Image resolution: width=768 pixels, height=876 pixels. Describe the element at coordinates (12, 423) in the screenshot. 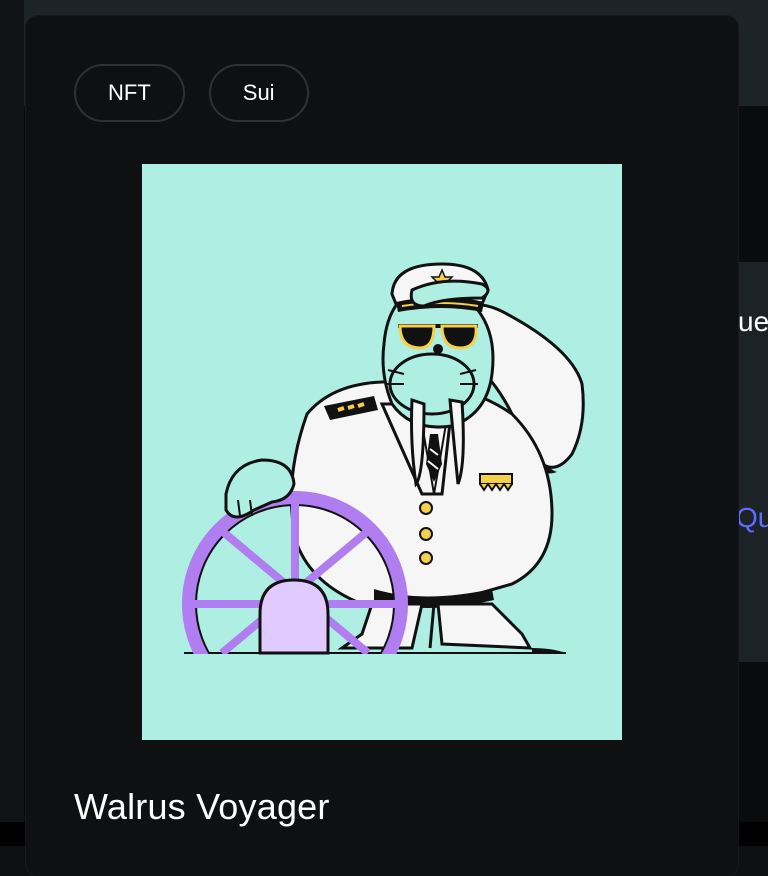

I see `background-left-strip` at that location.